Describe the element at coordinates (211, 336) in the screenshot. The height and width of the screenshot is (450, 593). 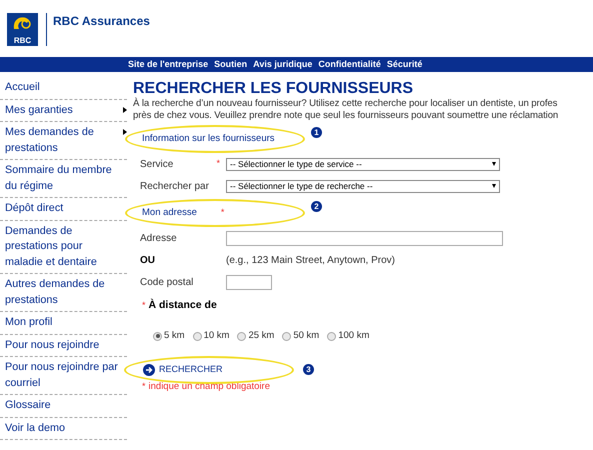
I see `radio-option: 10 km` at that location.